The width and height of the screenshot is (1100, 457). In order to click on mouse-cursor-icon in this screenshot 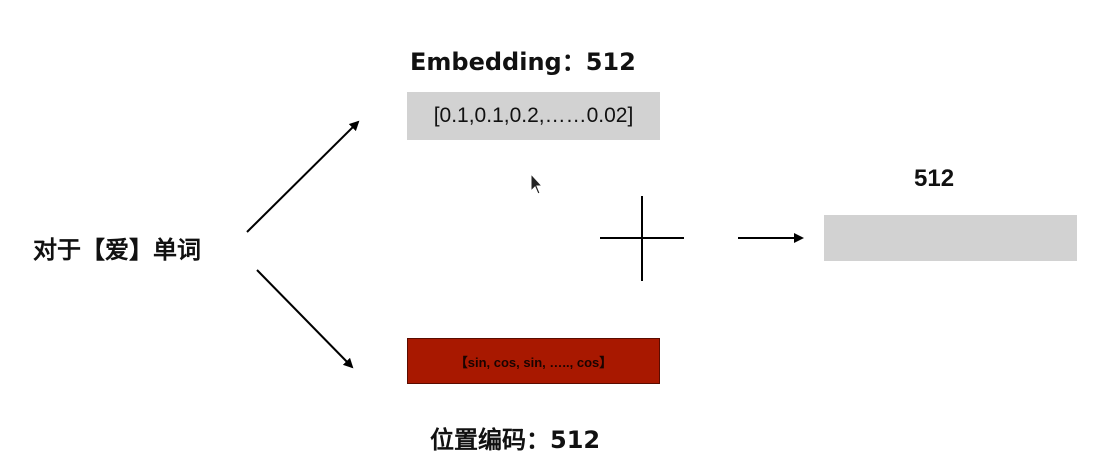, I will do `click(537, 183)`.